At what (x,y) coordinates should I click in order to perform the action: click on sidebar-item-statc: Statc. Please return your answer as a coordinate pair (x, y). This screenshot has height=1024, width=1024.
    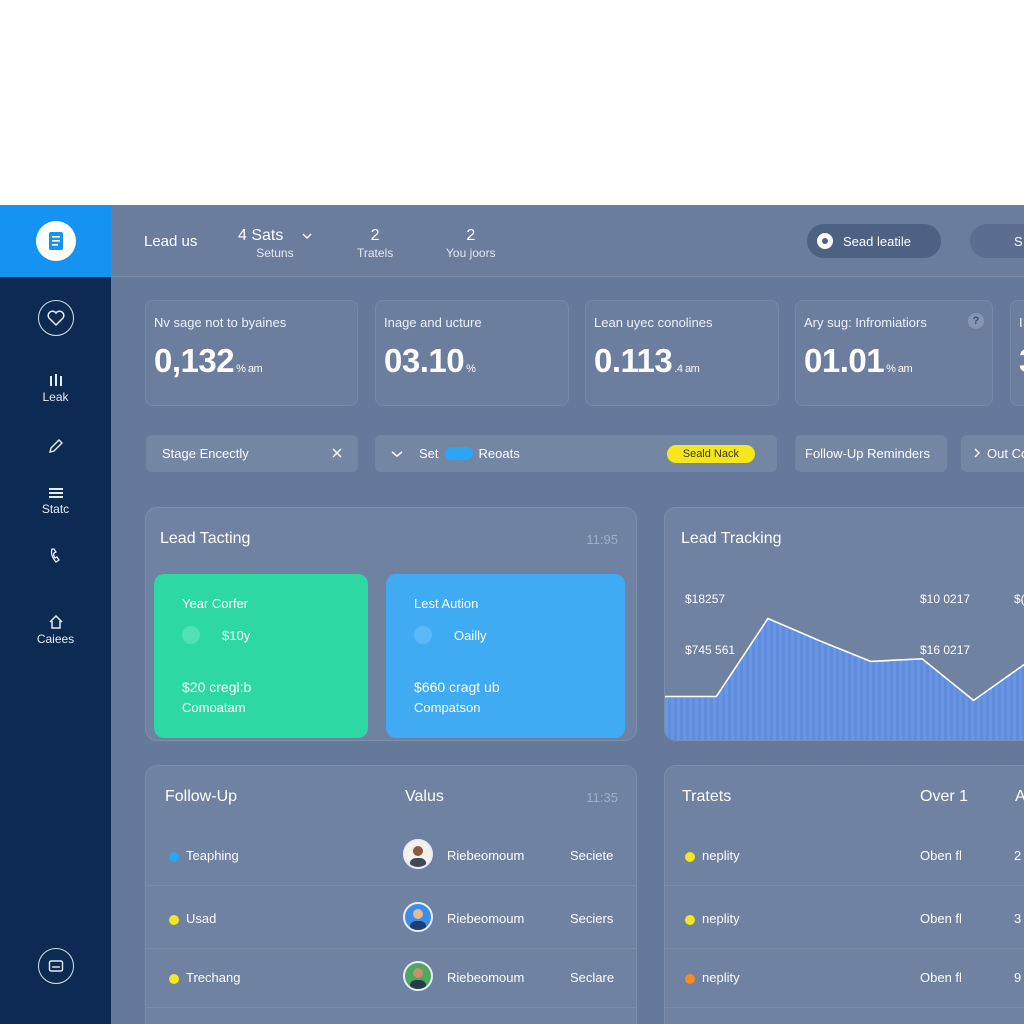
    Looking at the image, I should click on (55, 501).